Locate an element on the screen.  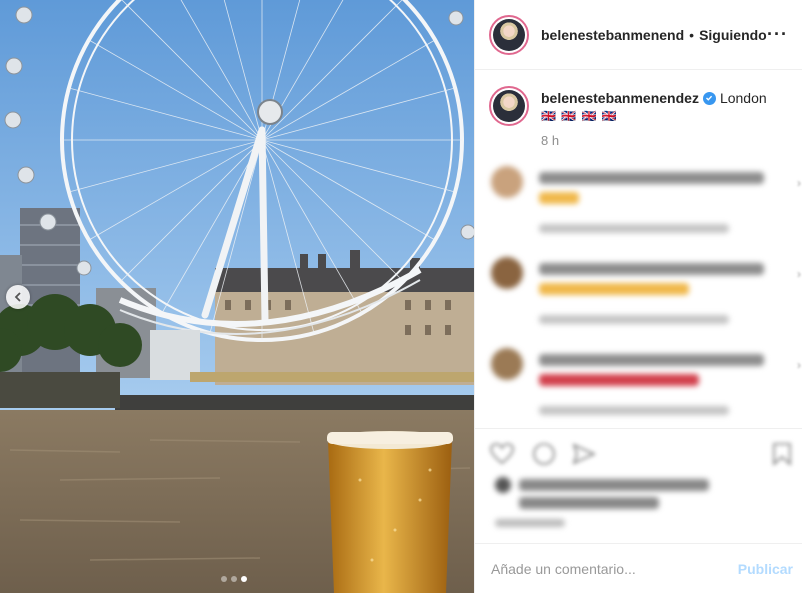
share-icon is located at coordinates (584, 454).